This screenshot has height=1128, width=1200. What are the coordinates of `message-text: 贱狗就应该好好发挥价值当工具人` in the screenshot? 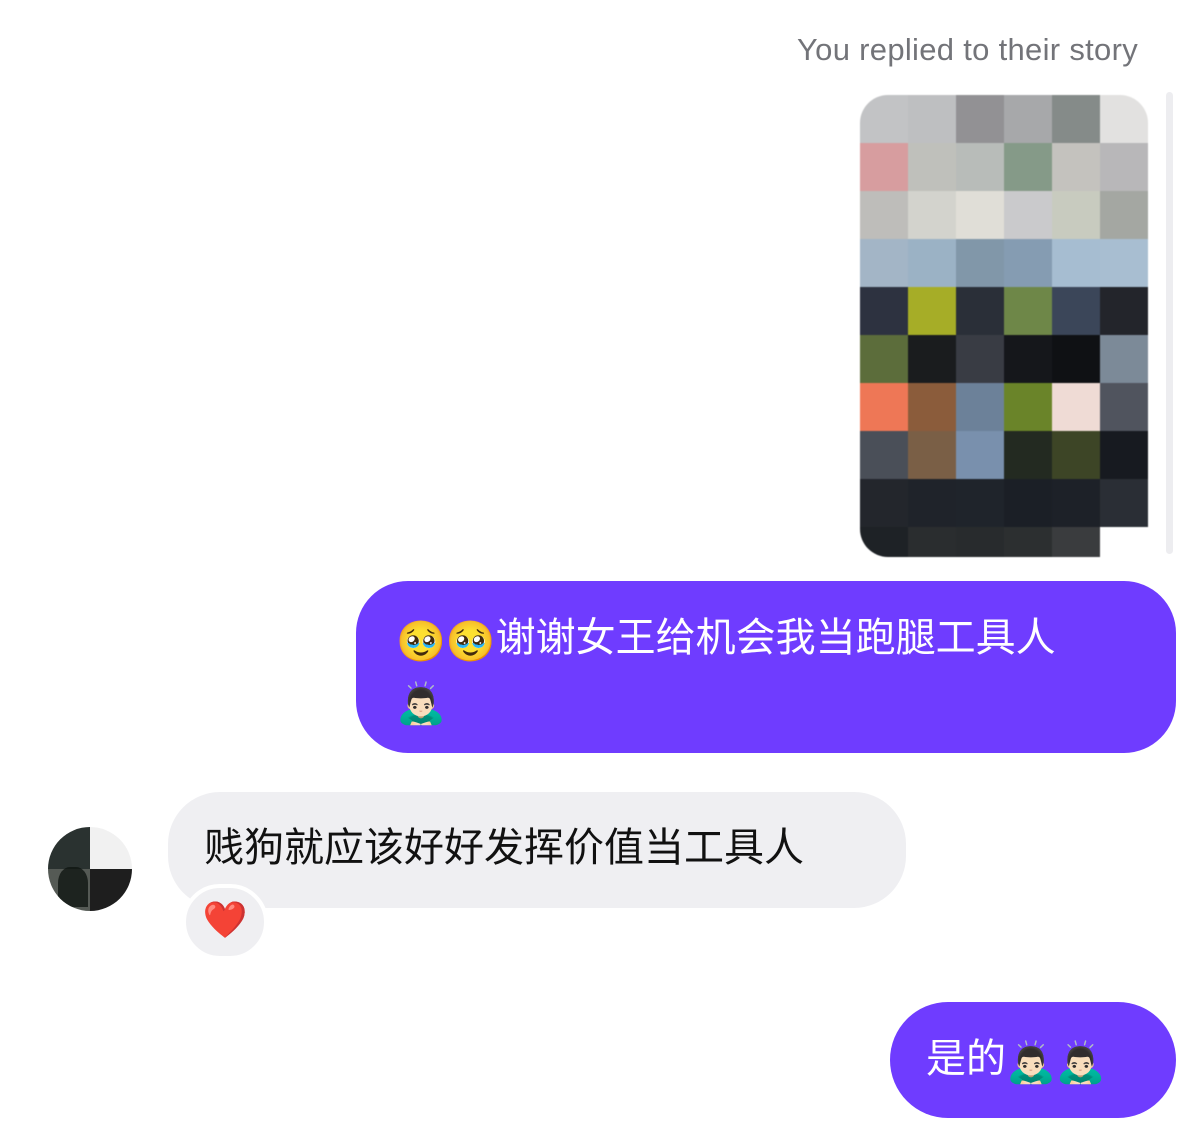 It's located at (504, 848).